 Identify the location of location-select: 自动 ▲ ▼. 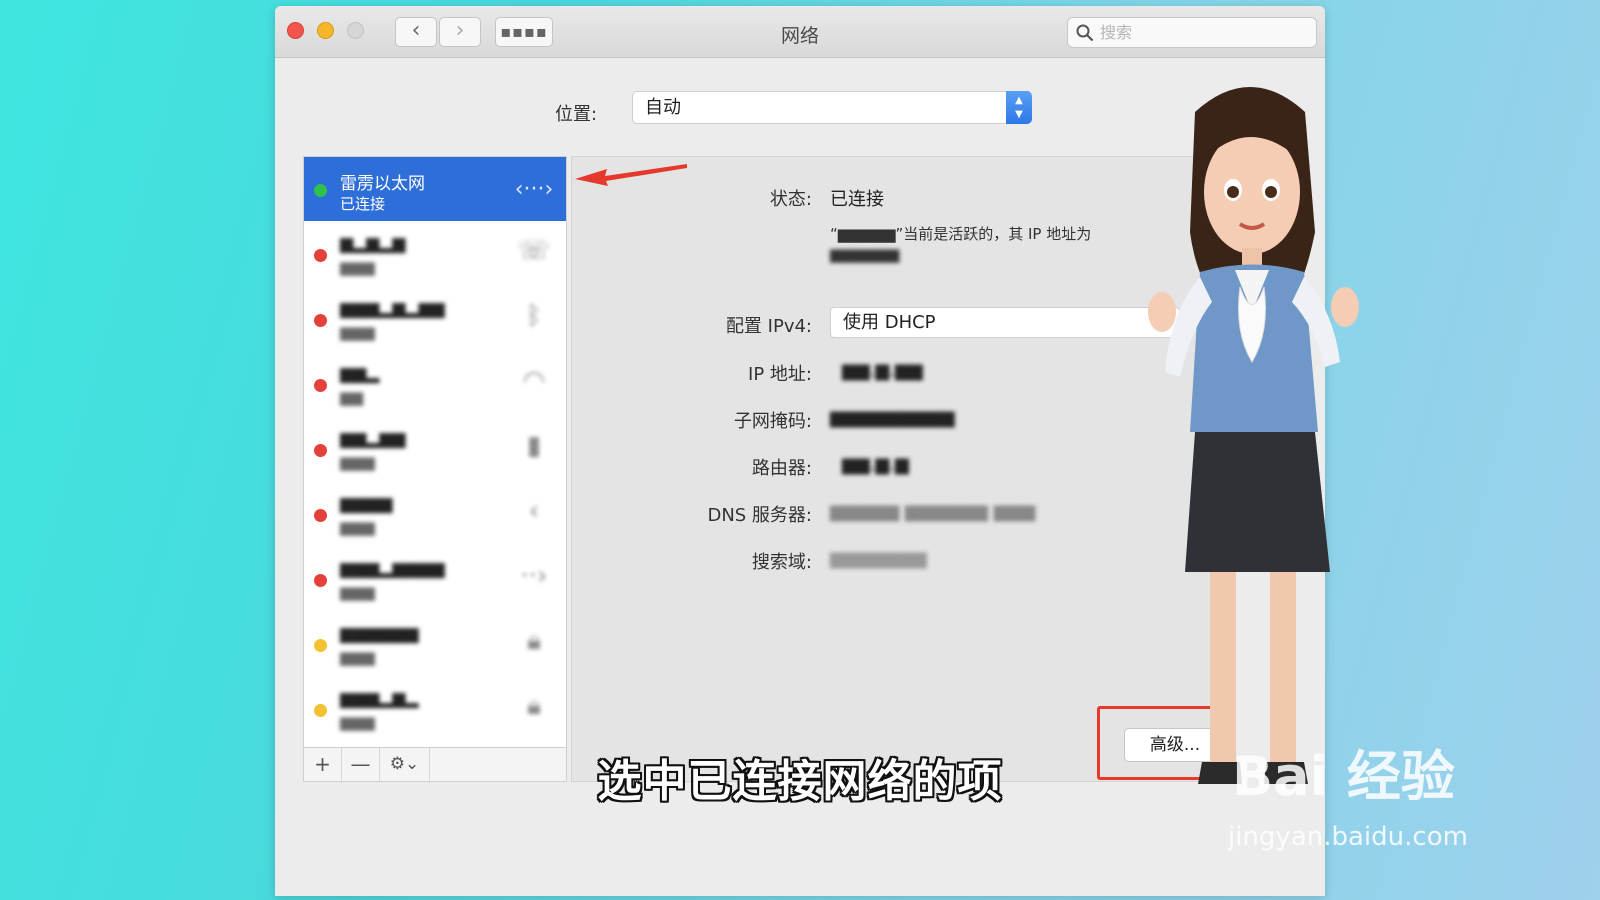
(832, 107).